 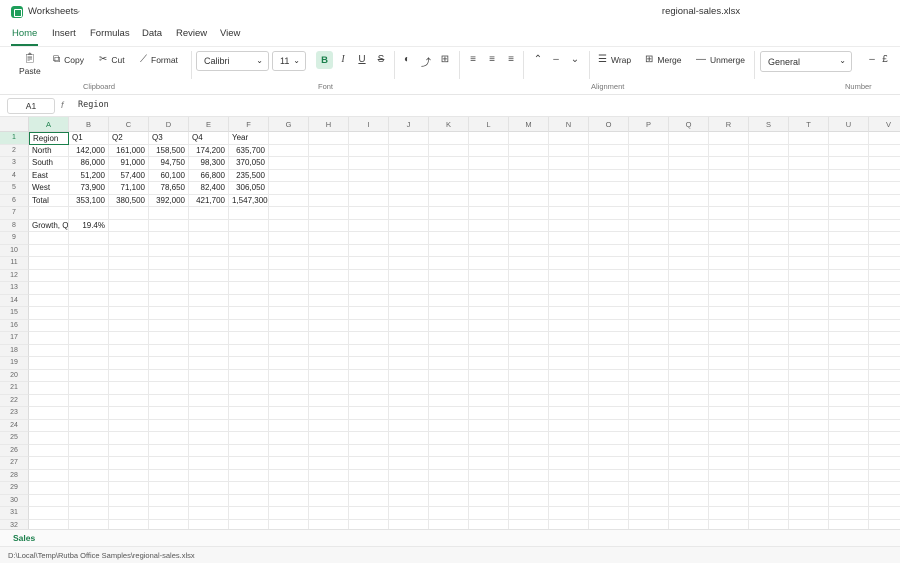 I want to click on row-header-3: 3, so click(x=14, y=163).